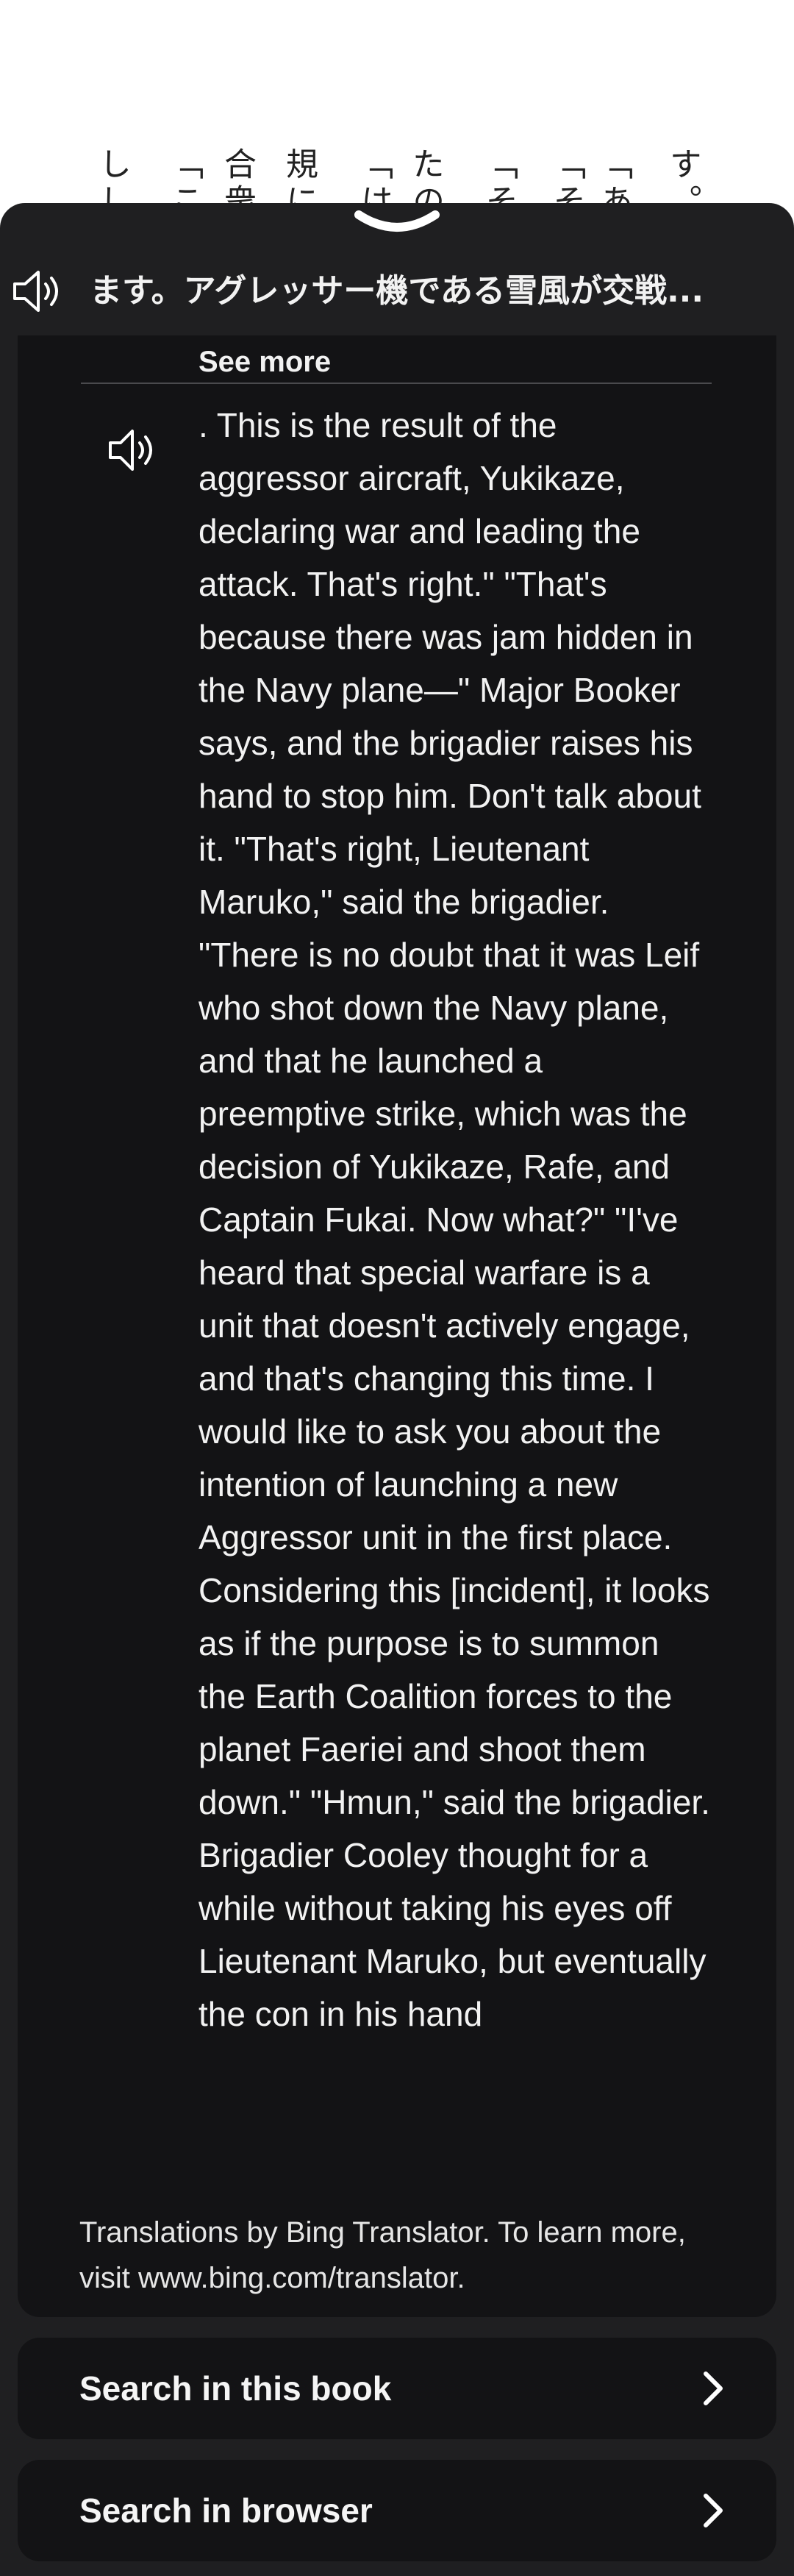 This screenshot has width=794, height=2576. Describe the element at coordinates (264, 362) in the screenshot. I see `see-more-link: See more` at that location.